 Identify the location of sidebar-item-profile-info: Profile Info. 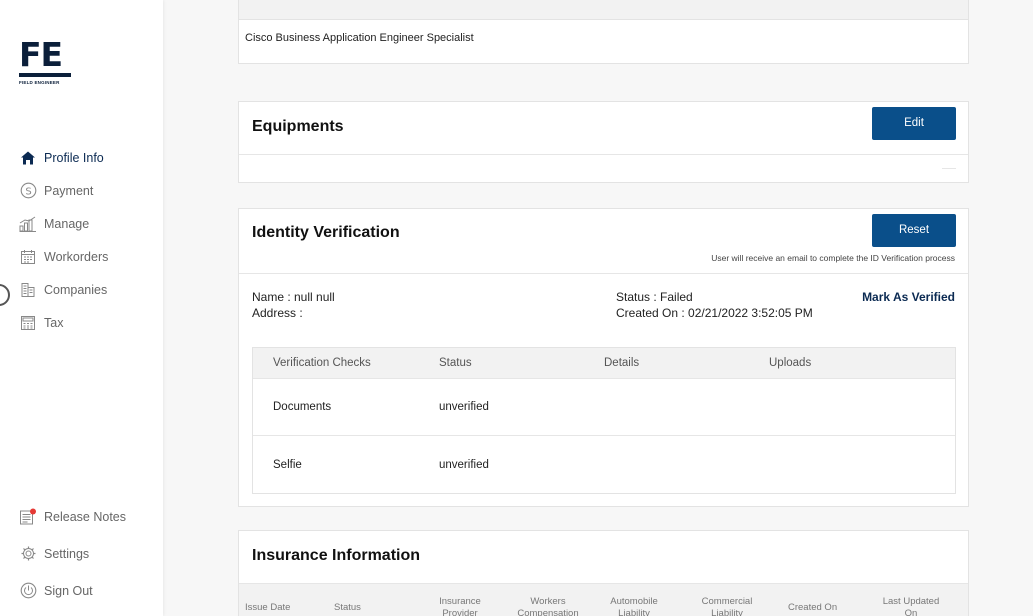
(63, 157).